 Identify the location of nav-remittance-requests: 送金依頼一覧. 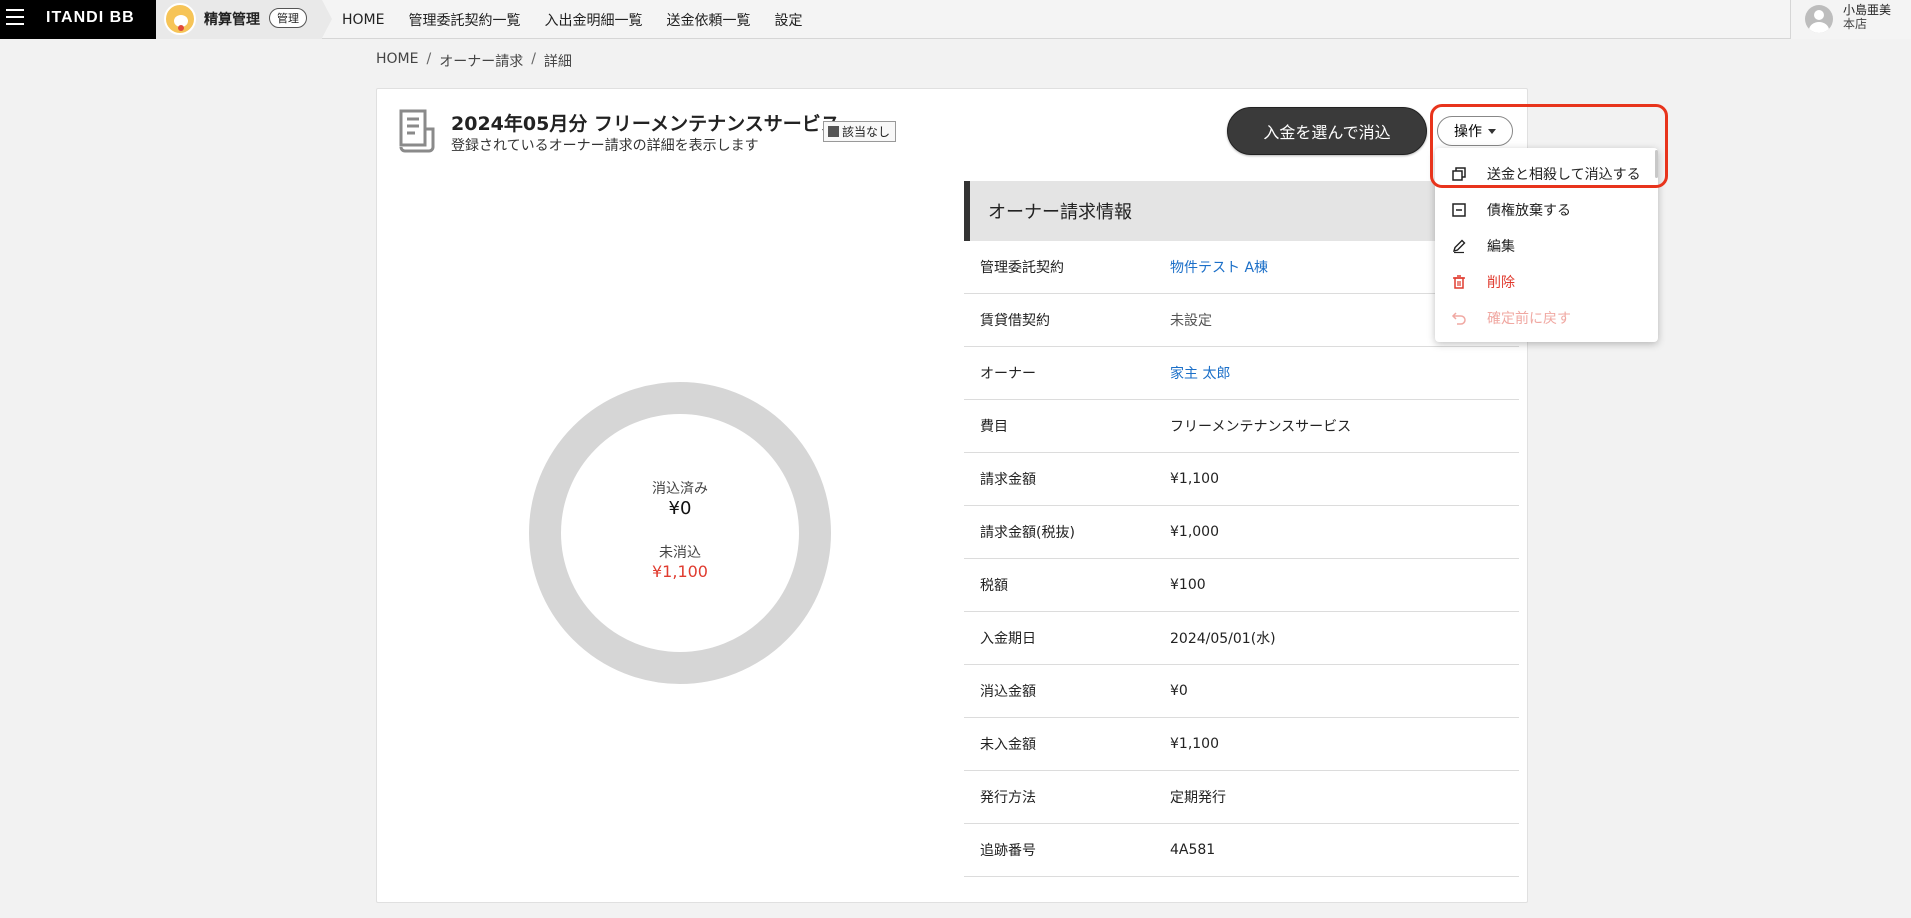
(708, 20).